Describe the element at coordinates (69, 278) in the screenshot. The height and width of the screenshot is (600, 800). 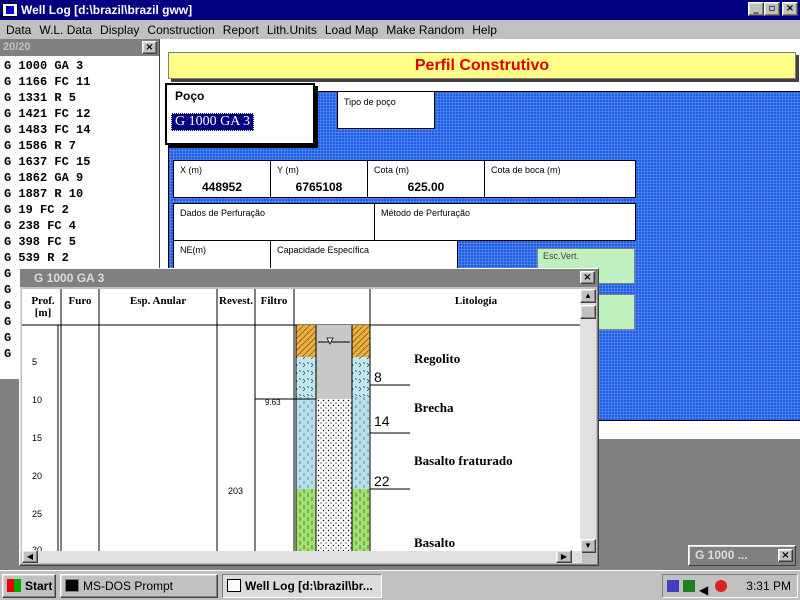
I see `log-title: G 1000 GA 3` at that location.